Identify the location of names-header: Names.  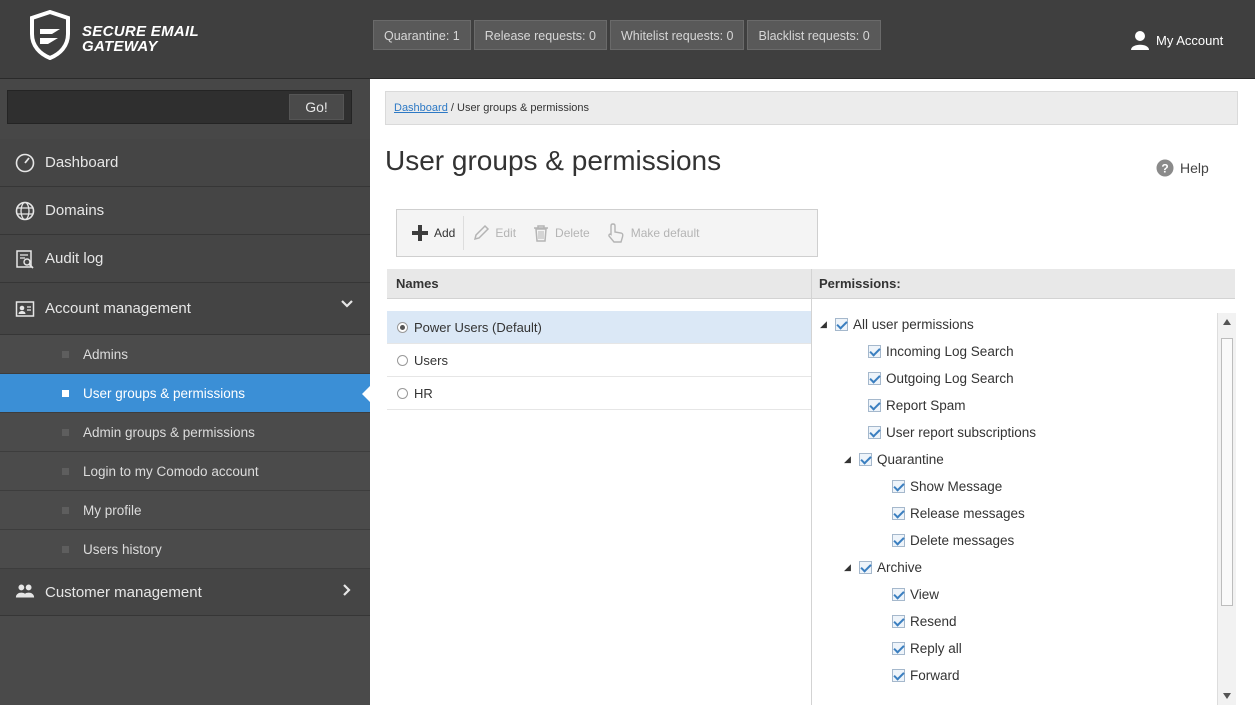
(599, 284).